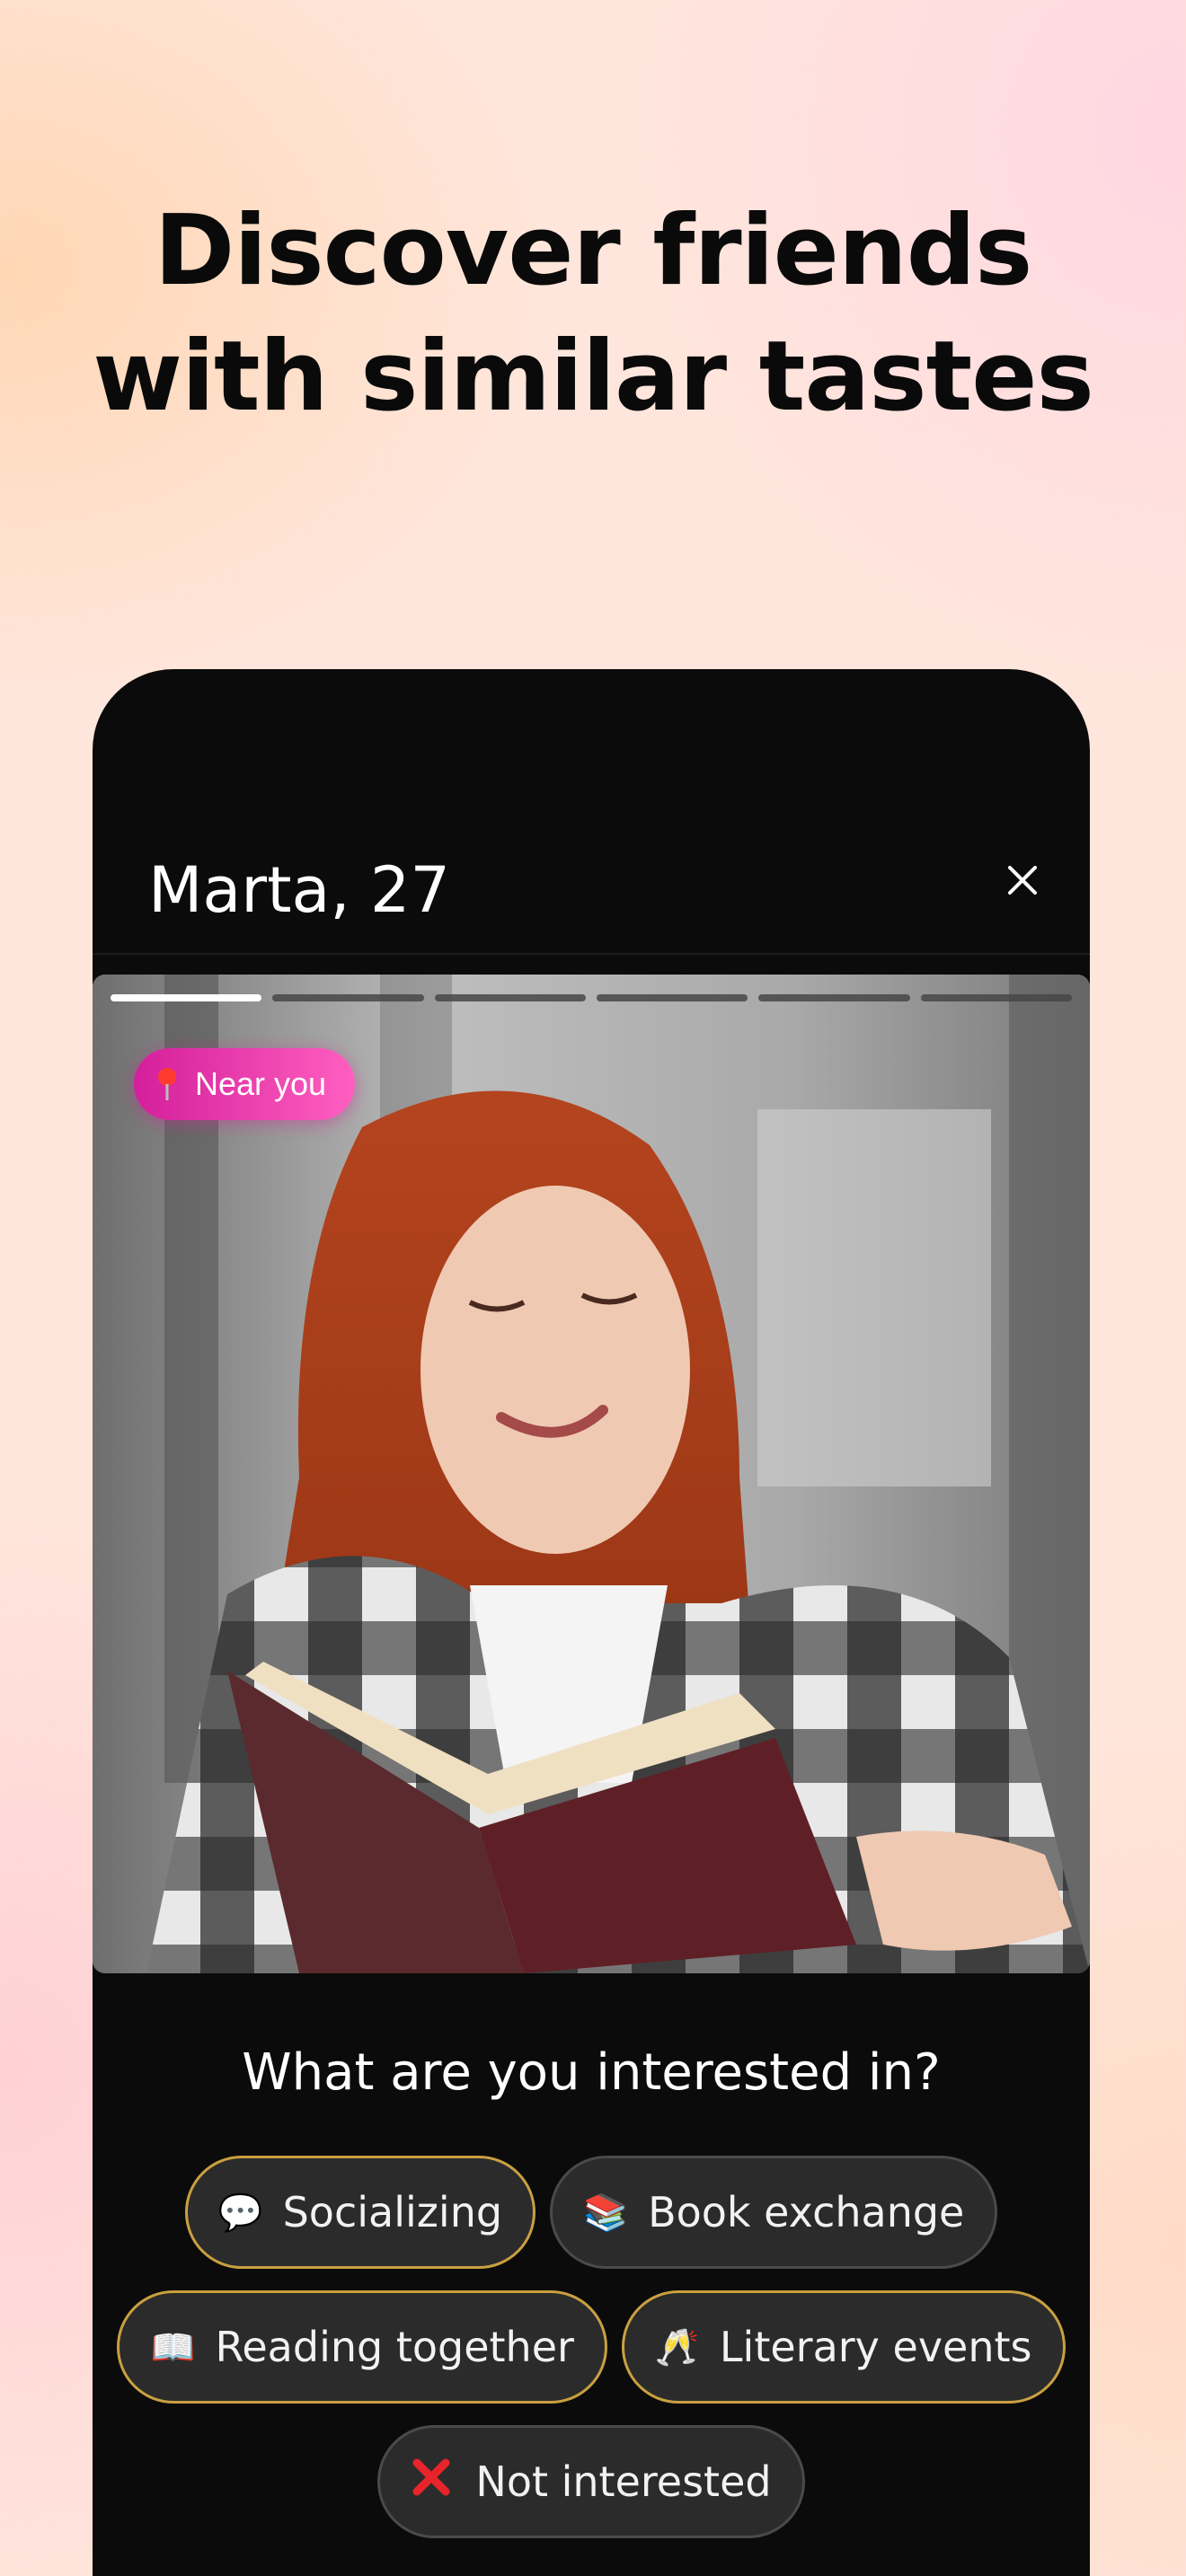  Describe the element at coordinates (167, 1084) in the screenshot. I see `pin-icon` at that location.